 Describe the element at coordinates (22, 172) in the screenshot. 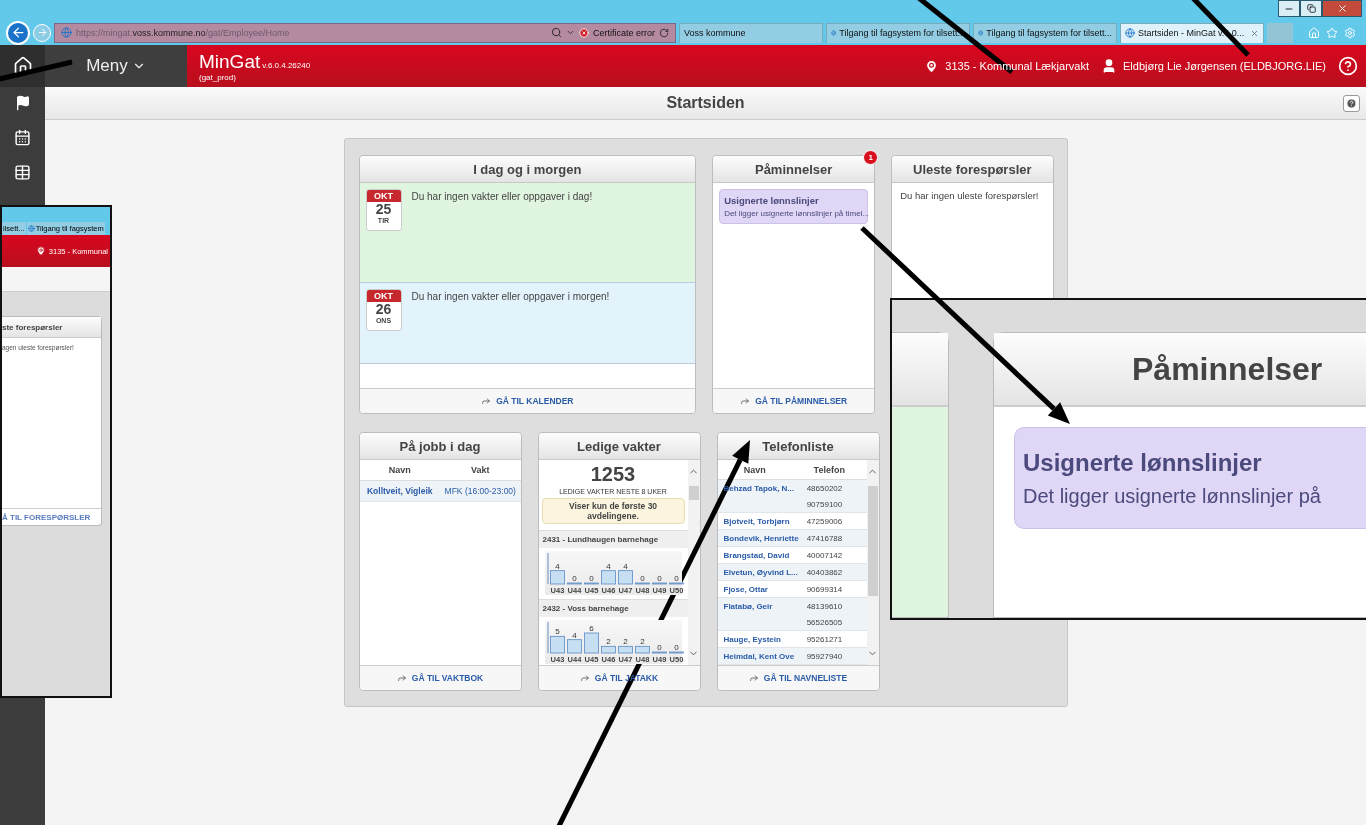

I see `table-icon` at that location.